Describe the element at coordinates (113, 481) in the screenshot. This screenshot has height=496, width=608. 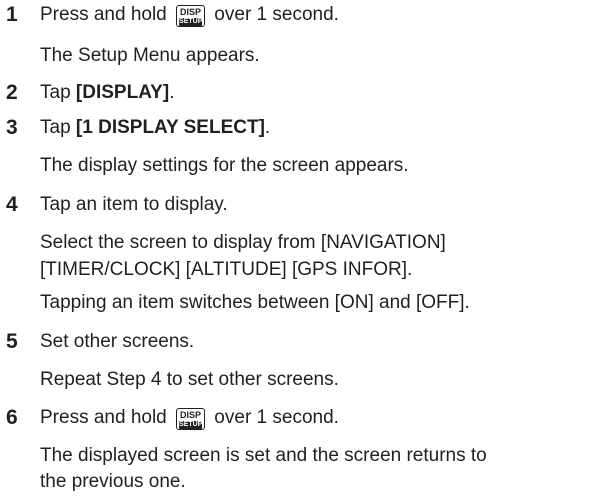
I see `step-detail: the previous one.` at that location.